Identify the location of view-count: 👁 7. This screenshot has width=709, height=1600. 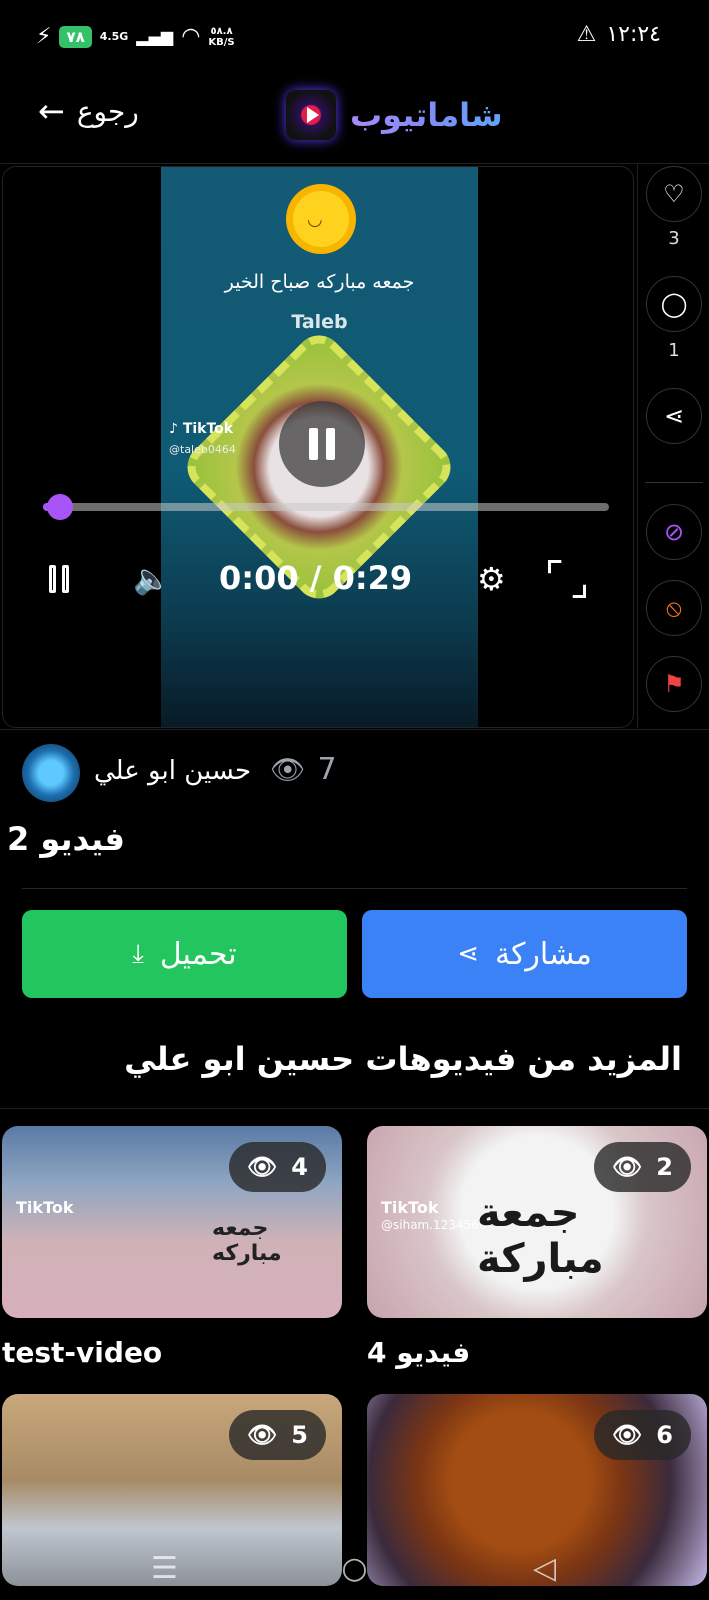
(303, 769).